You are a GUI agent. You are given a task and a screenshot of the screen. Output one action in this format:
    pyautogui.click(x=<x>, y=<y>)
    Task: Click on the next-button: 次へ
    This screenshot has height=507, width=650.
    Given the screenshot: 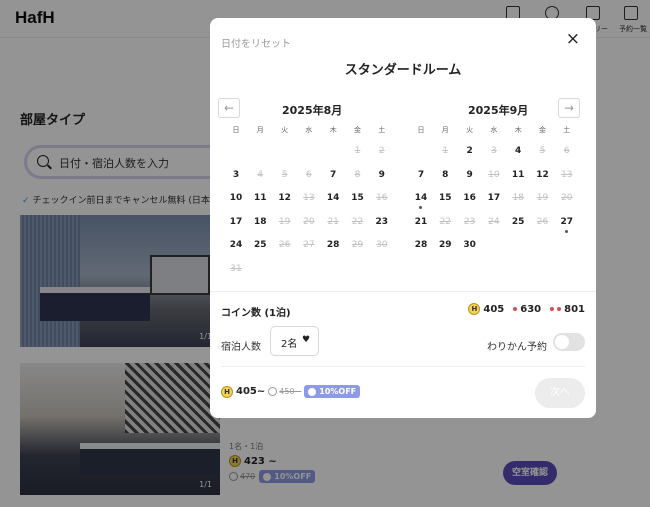 What is the action you would take?
    pyautogui.click(x=560, y=393)
    